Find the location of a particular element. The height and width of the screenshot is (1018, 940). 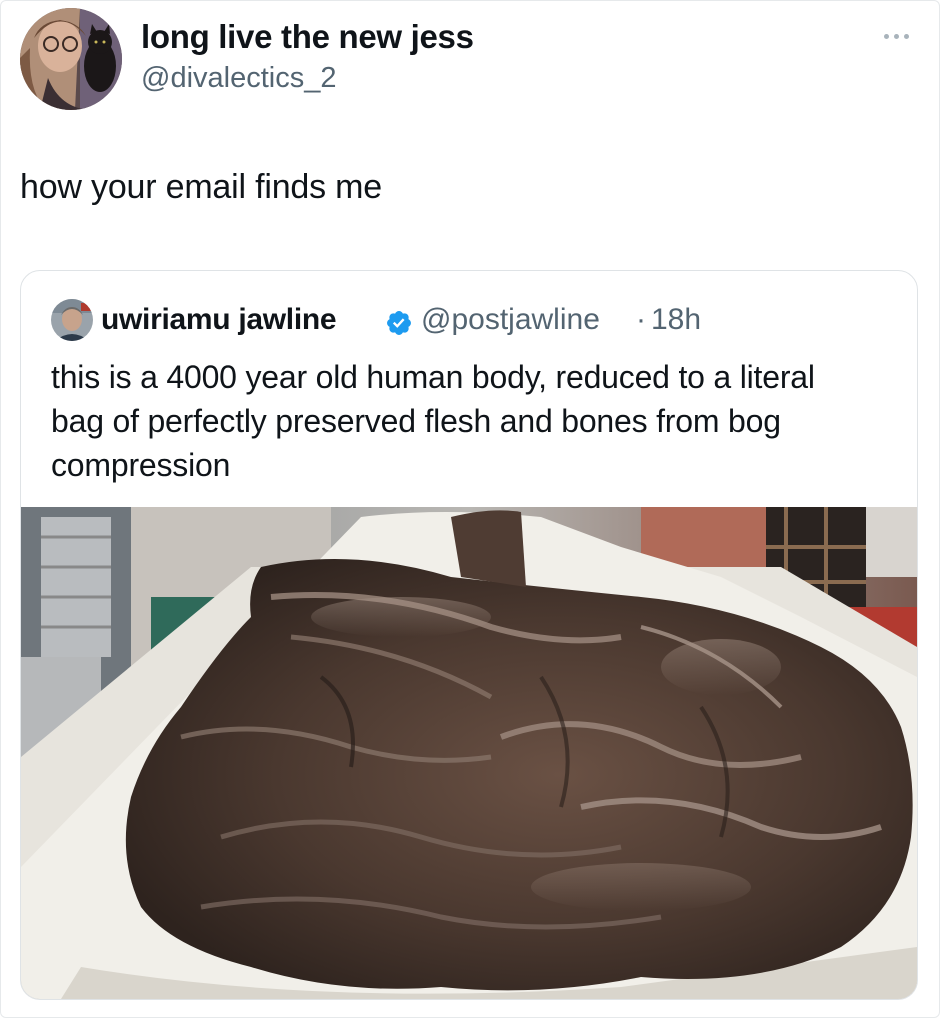

quoted-author-avatar is located at coordinates (72, 320).